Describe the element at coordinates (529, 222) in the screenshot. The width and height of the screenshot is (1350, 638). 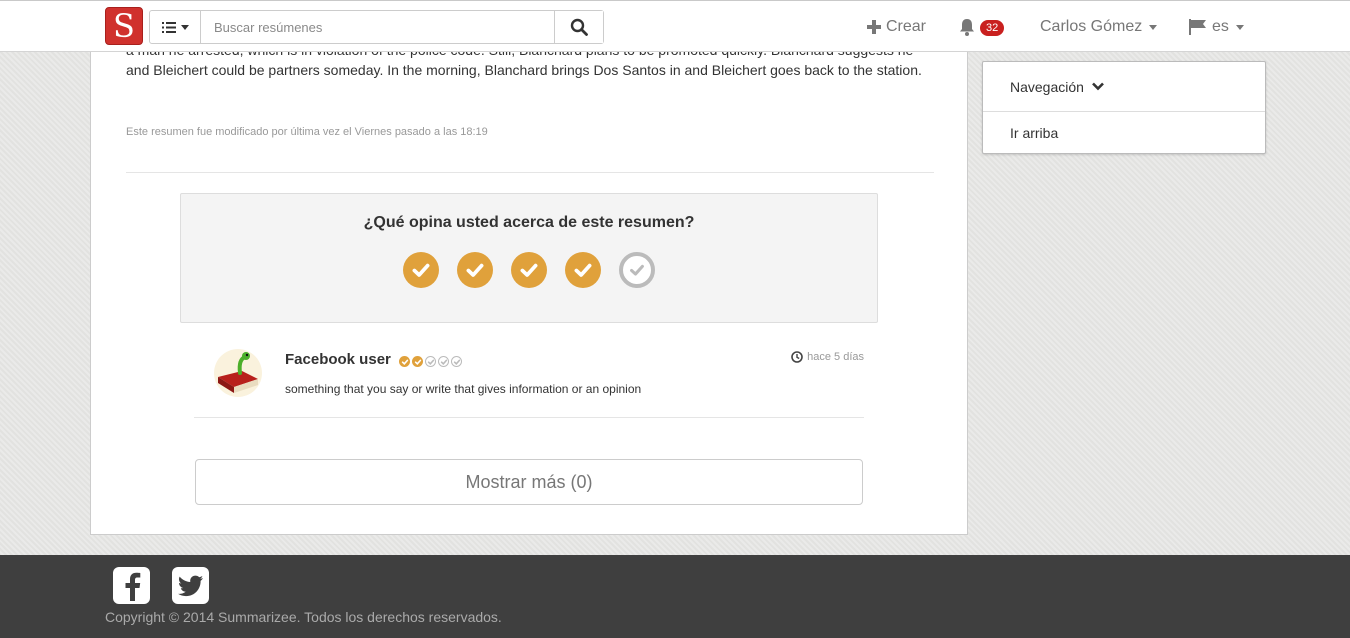
I see `rating-question: ¿Qué opina usted acerca de este resumen?` at that location.